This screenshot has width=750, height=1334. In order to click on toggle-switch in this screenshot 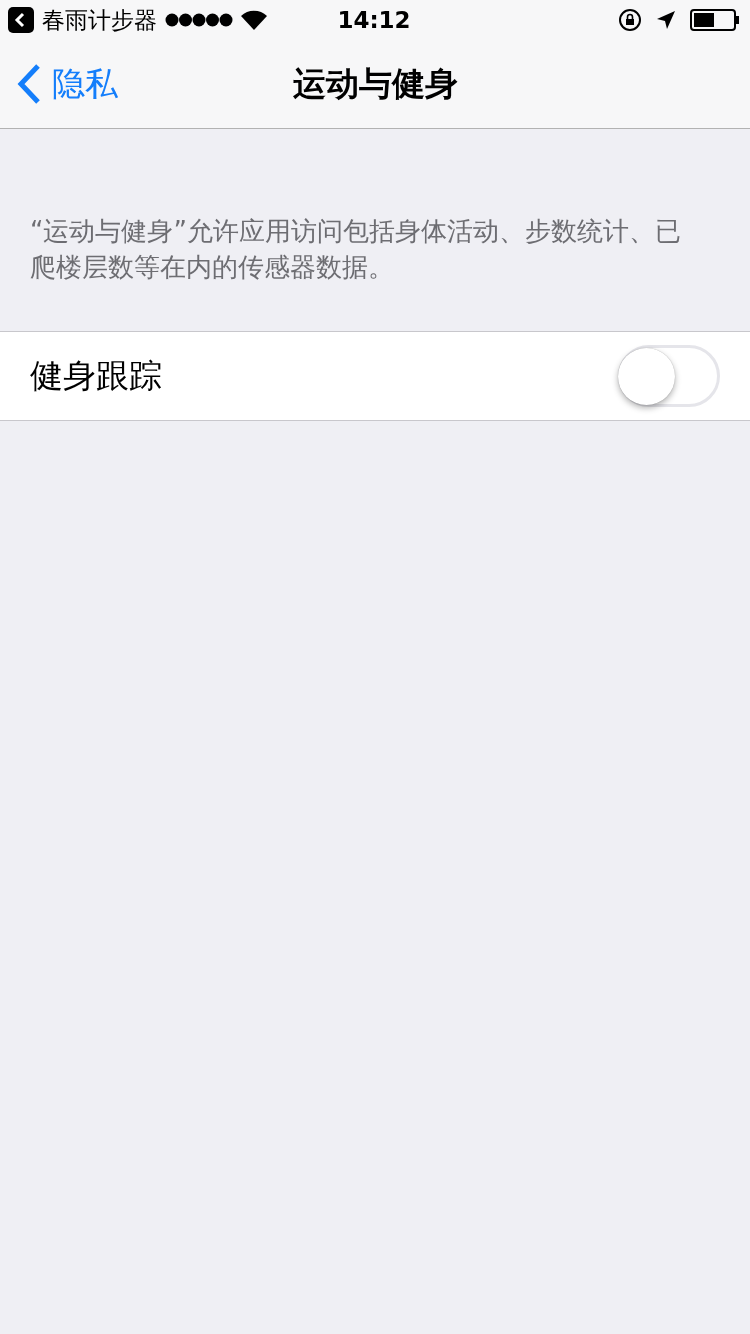, I will do `click(669, 376)`.